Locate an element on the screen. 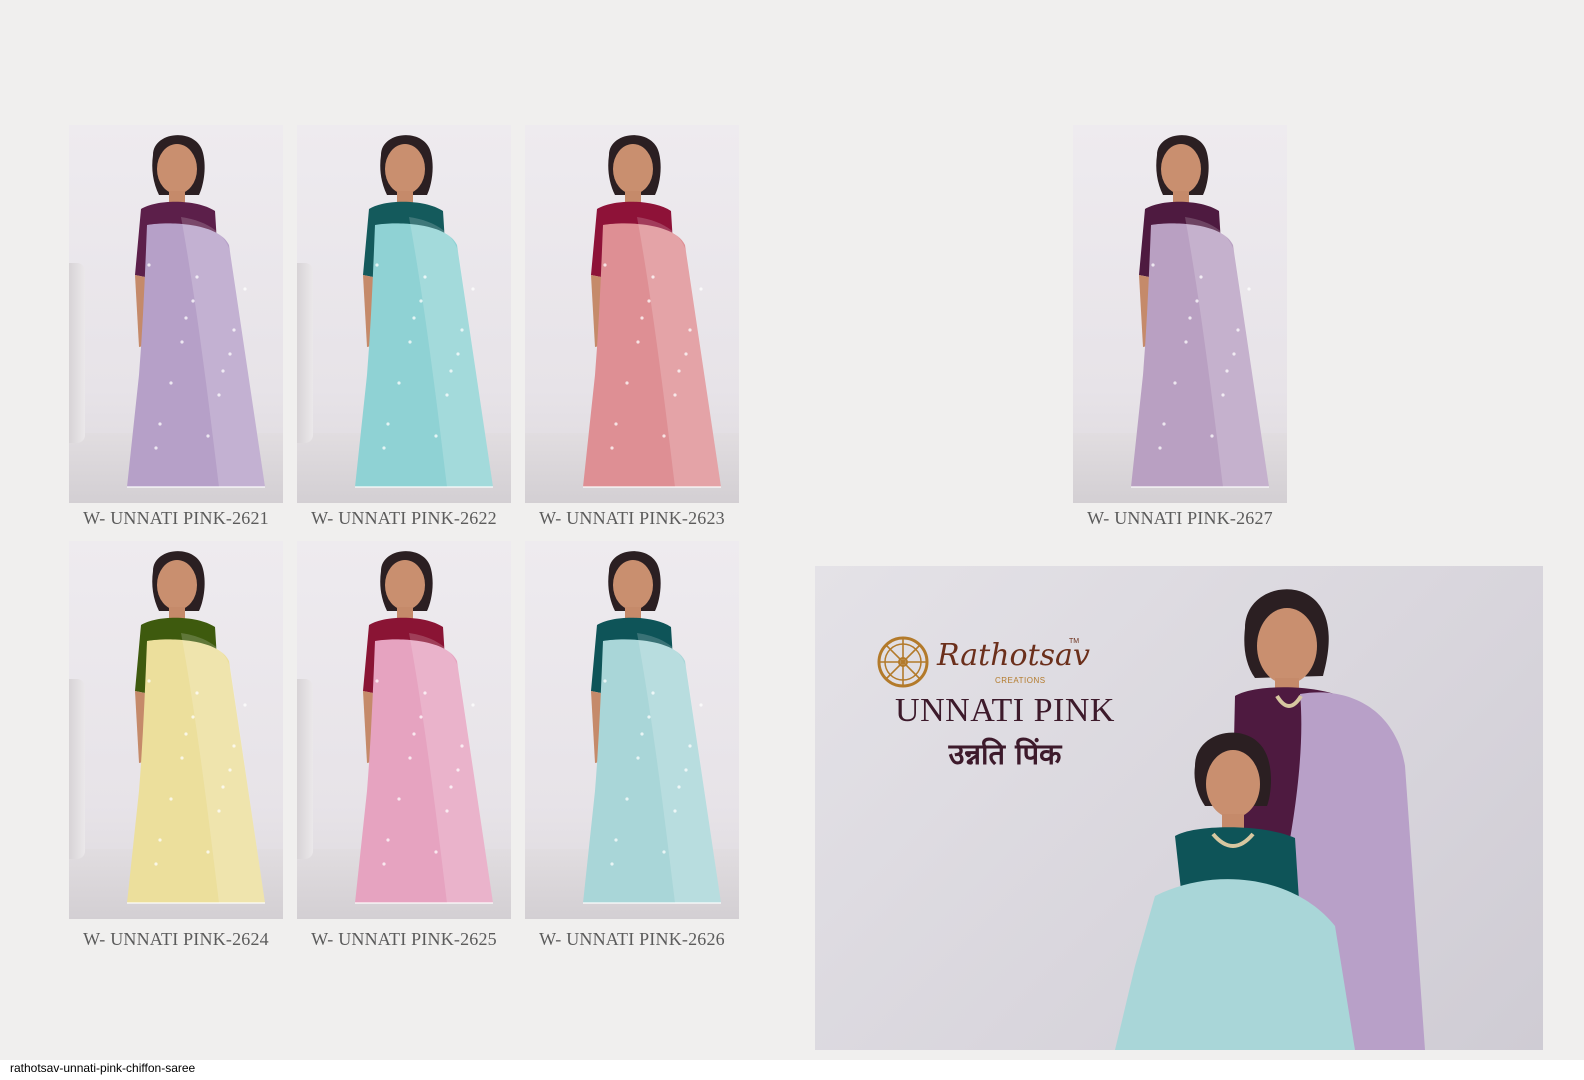 The width and height of the screenshot is (1584, 1080). product-code-2622: W- UNNATI PINK-2622 is located at coordinates (404, 518).